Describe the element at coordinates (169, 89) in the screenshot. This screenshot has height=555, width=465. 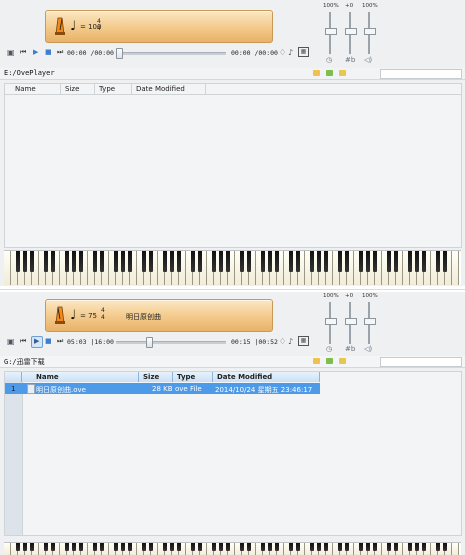
I see `column-date-modified: Date Modified` at that location.